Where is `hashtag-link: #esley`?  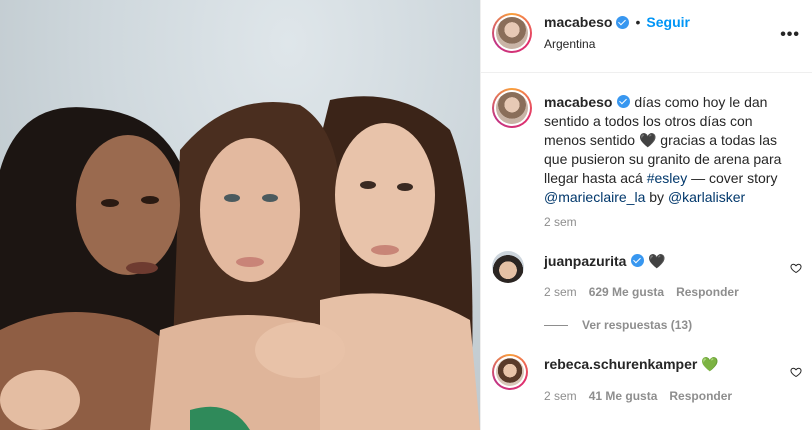
hashtag-link: #esley is located at coordinates (667, 178).